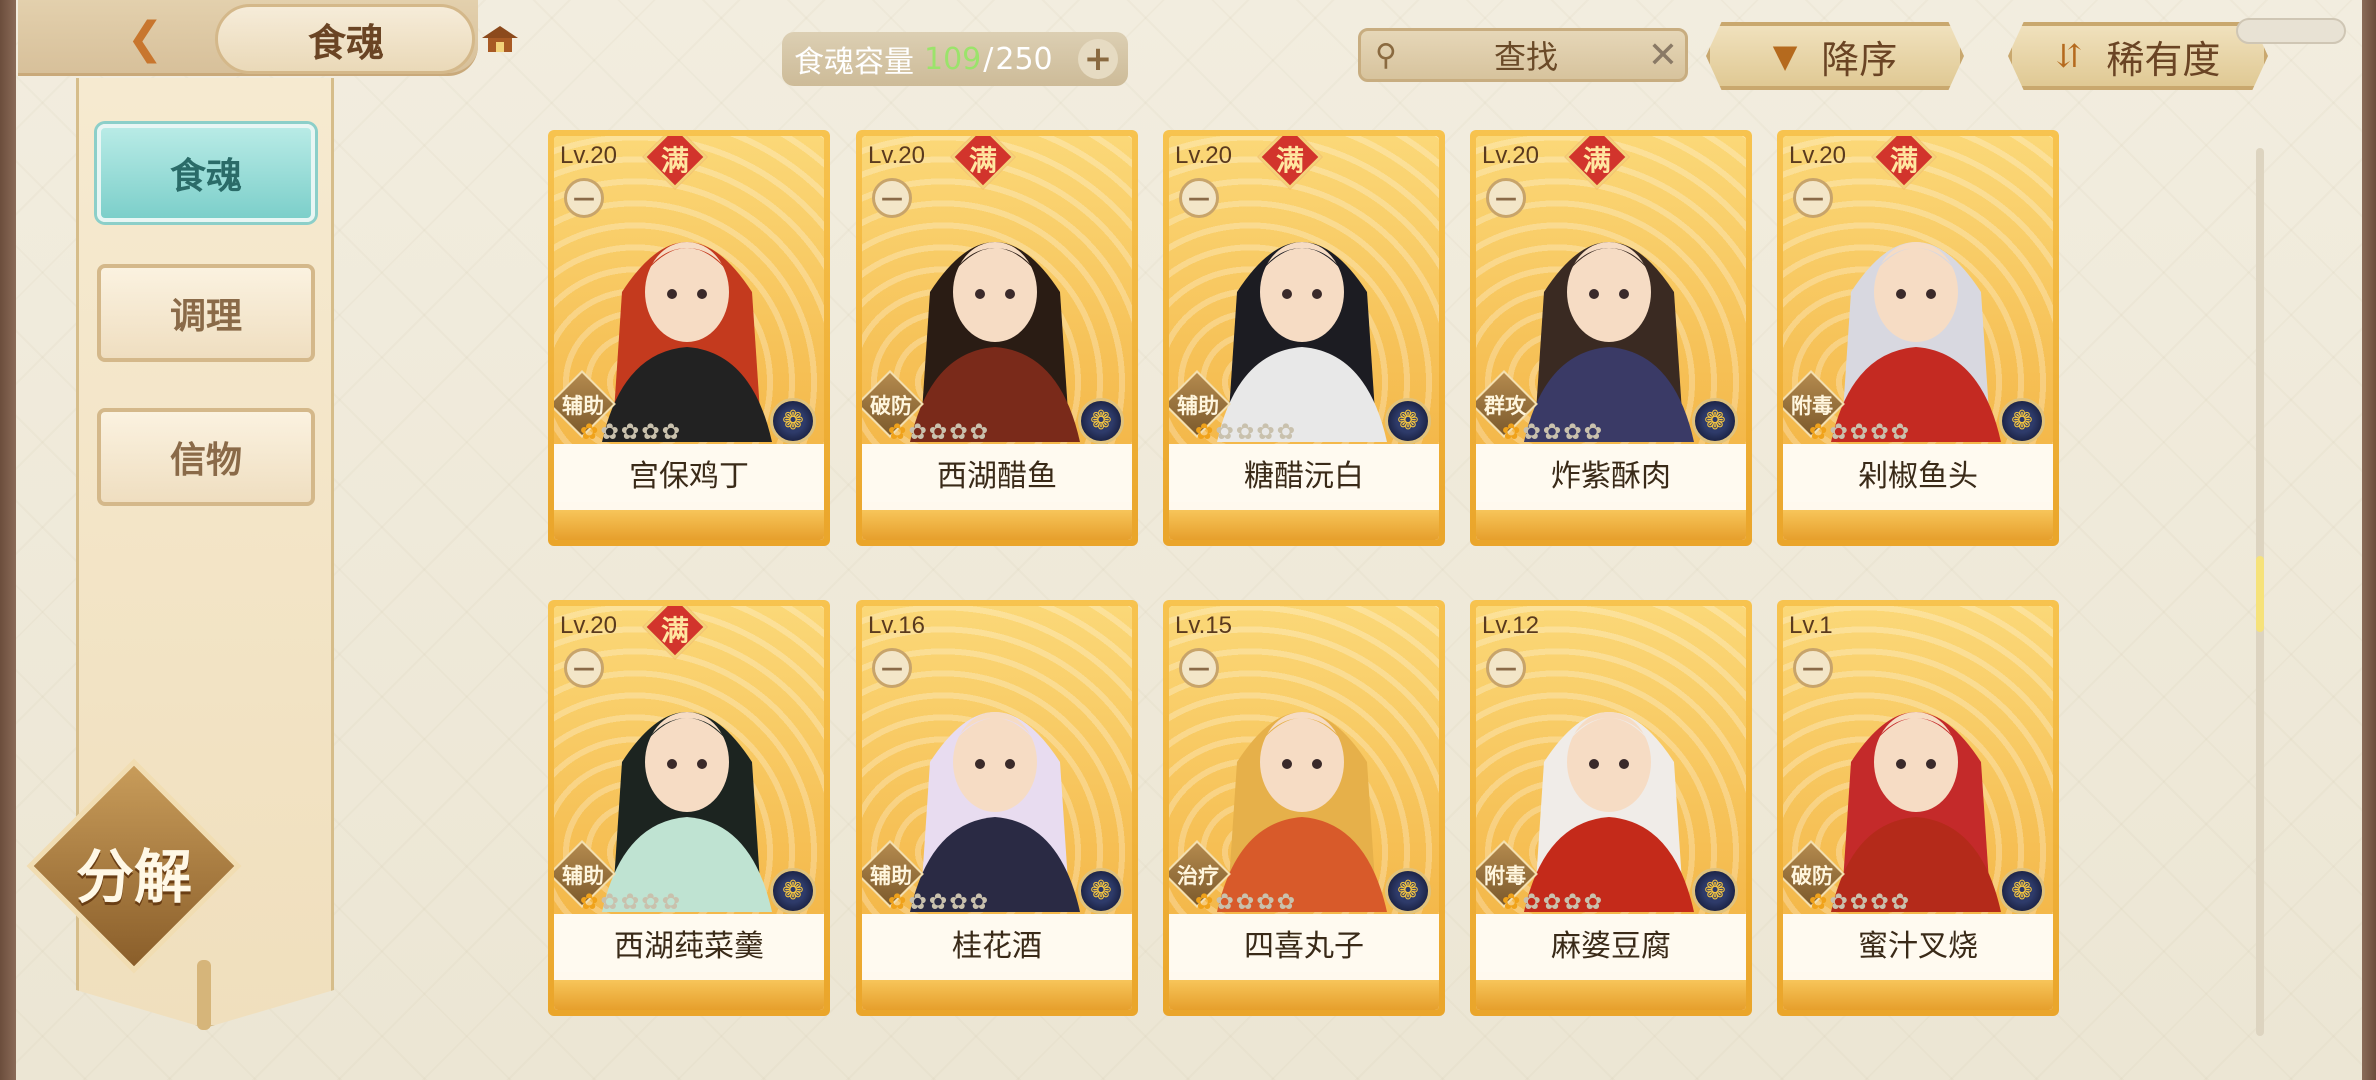  I want to click on home-button, so click(500, 40).